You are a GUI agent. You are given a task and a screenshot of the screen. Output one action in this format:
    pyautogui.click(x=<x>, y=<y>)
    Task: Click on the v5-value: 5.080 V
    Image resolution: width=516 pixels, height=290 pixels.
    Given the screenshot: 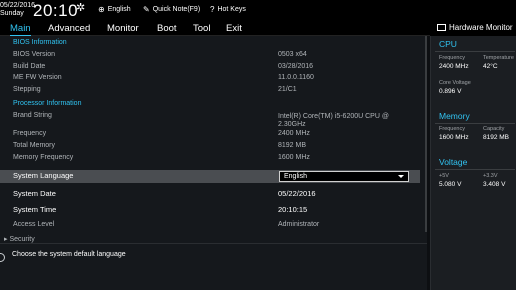 What is the action you would take?
    pyautogui.click(x=450, y=184)
    